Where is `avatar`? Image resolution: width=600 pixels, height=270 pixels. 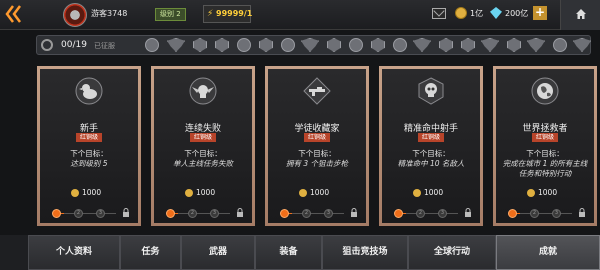 avatar is located at coordinates (75, 15).